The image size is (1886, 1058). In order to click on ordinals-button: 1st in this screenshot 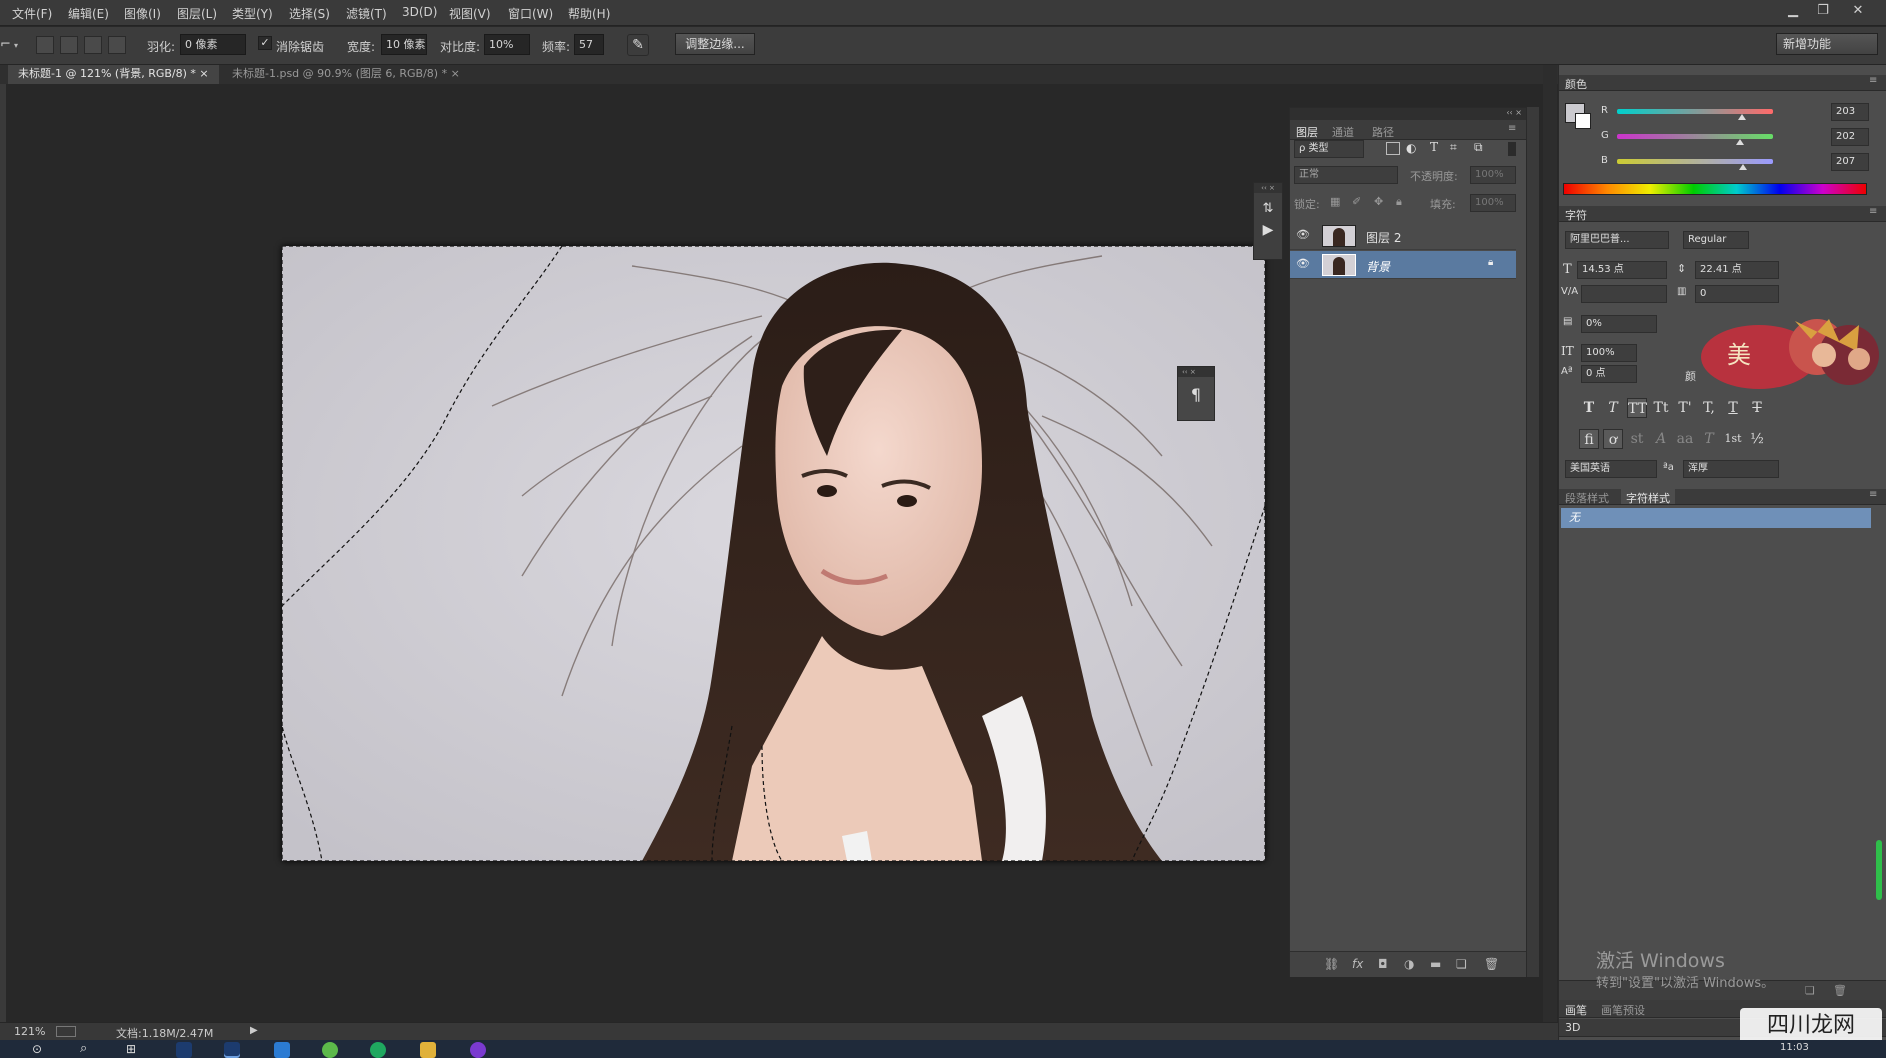, I will do `click(1733, 439)`.